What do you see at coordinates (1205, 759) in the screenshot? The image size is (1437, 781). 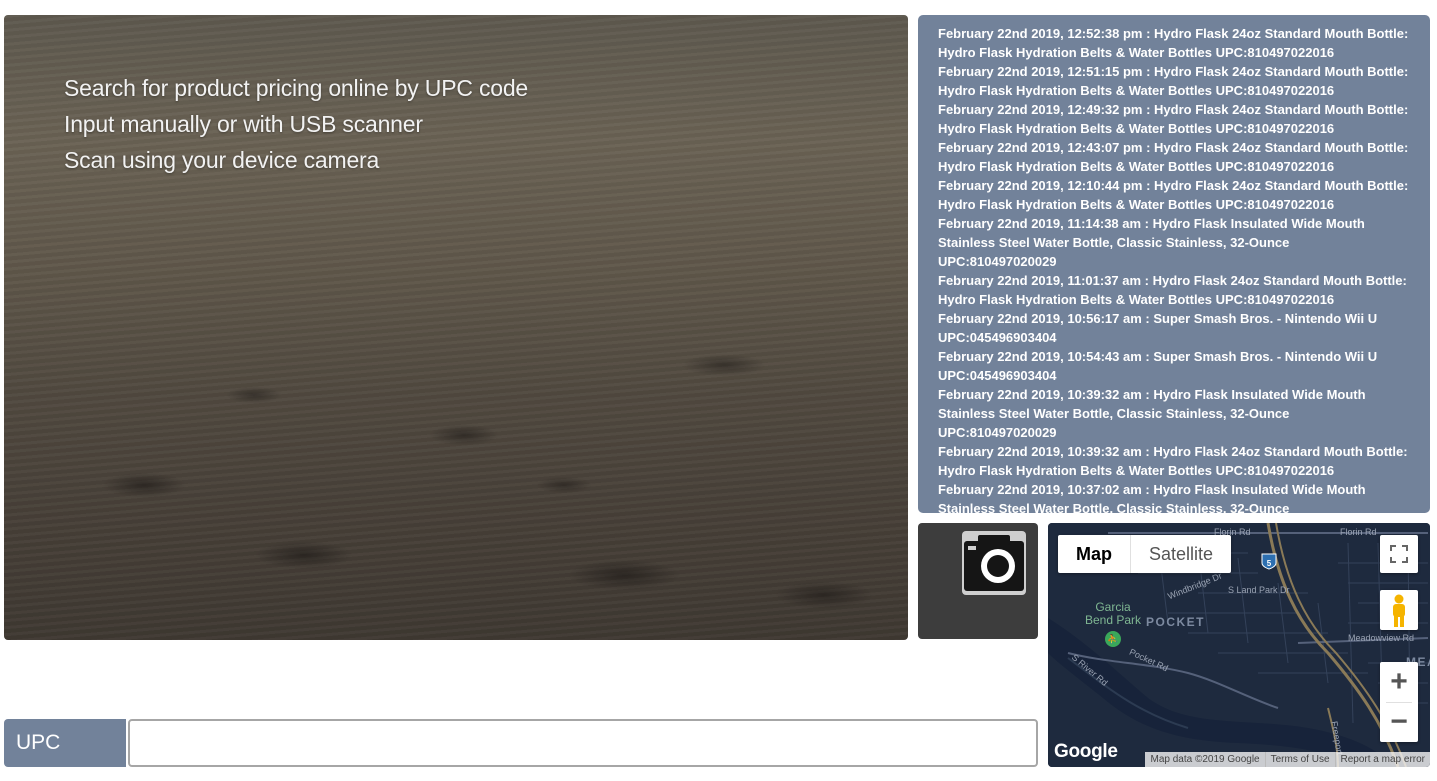 I see `map-data-credit: Map data ©2019 Google` at bounding box center [1205, 759].